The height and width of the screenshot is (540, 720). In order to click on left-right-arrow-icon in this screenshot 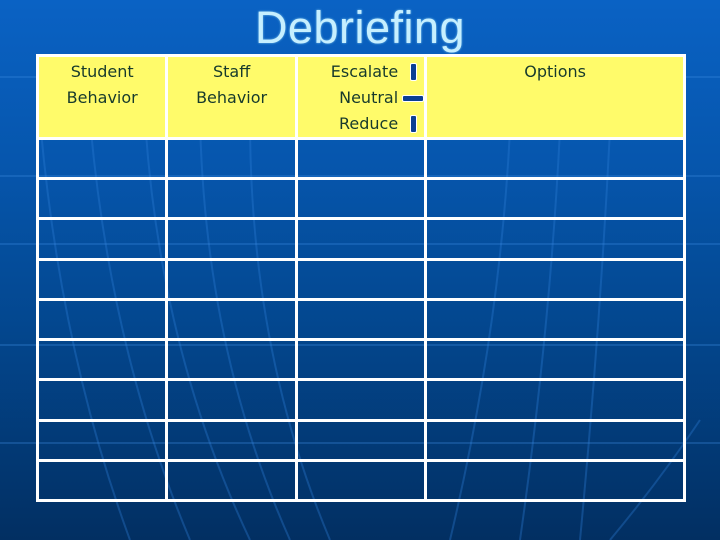, I will do `click(413, 98)`.